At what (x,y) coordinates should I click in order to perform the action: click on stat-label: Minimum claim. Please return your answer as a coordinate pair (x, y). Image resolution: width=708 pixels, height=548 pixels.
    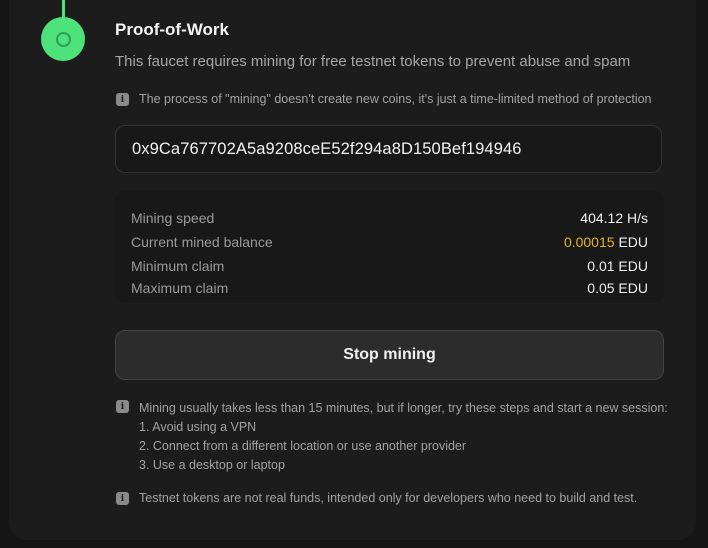
    Looking at the image, I should click on (178, 266).